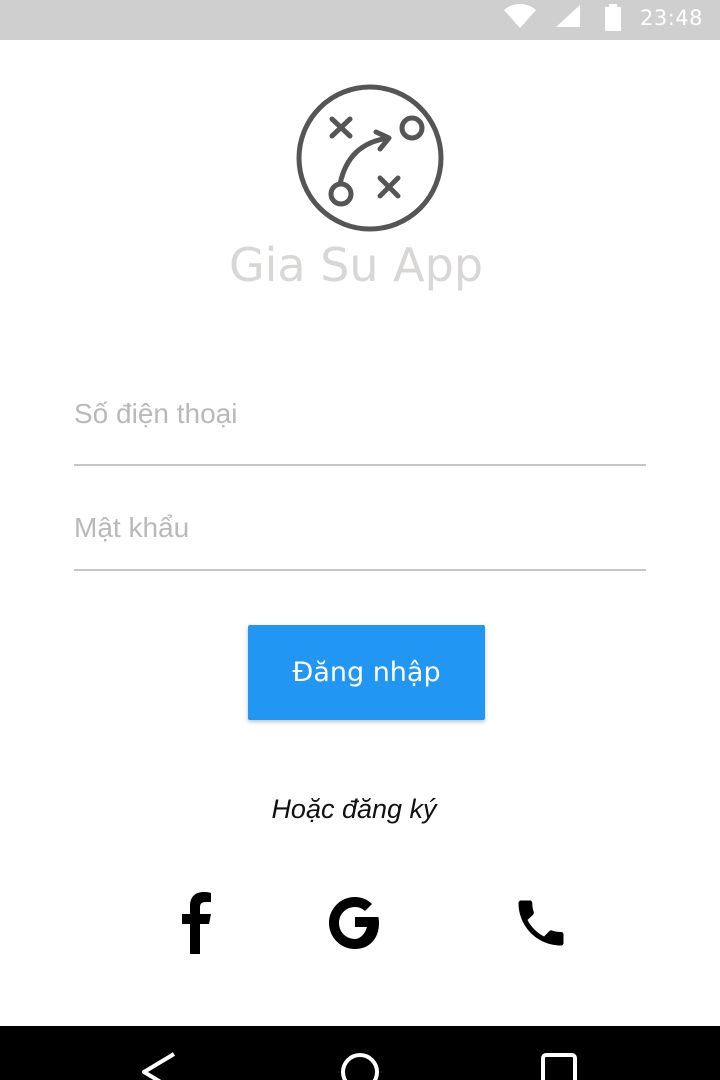 The width and height of the screenshot is (720, 1080). I want to click on phone-input, so click(360, 414).